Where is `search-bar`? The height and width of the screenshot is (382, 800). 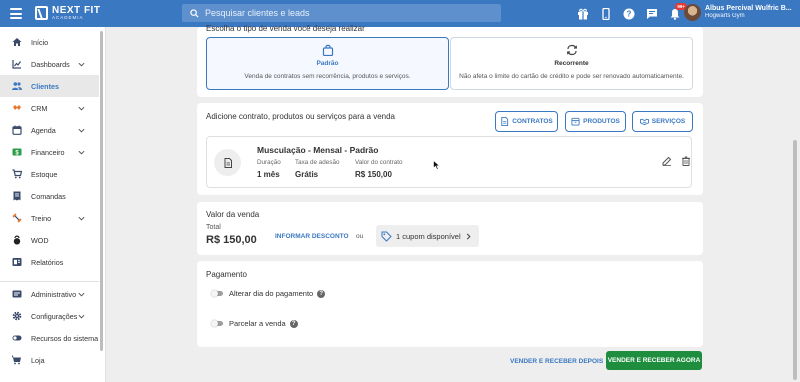
search-bar is located at coordinates (341, 13).